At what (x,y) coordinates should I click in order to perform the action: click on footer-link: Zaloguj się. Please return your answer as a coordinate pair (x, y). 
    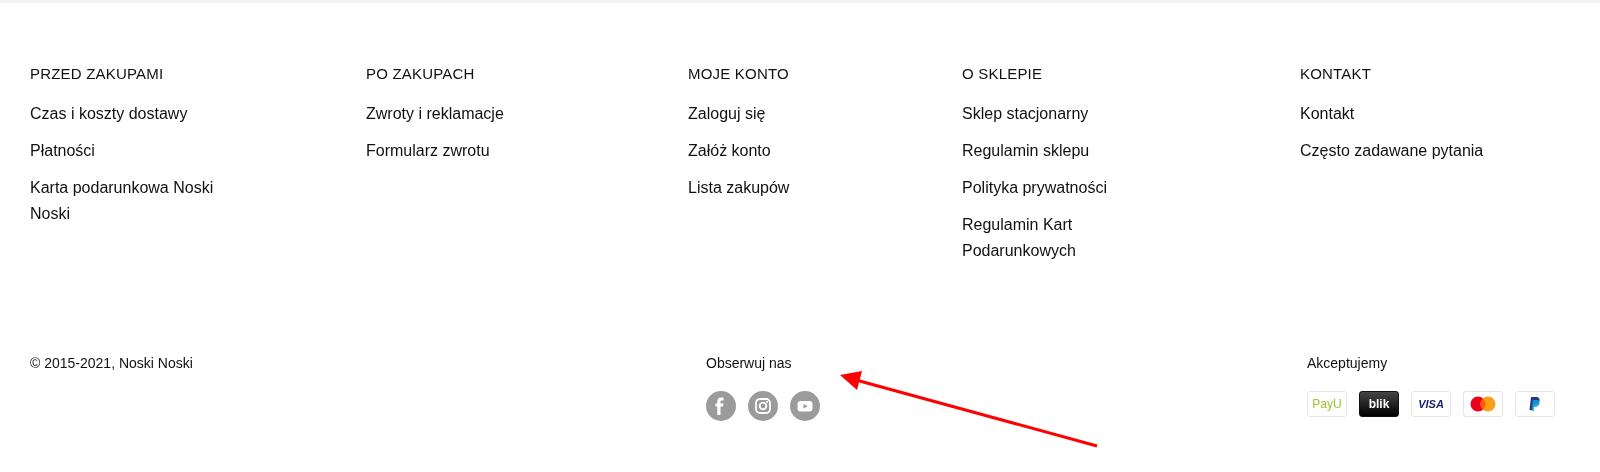
    Looking at the image, I should click on (788, 114).